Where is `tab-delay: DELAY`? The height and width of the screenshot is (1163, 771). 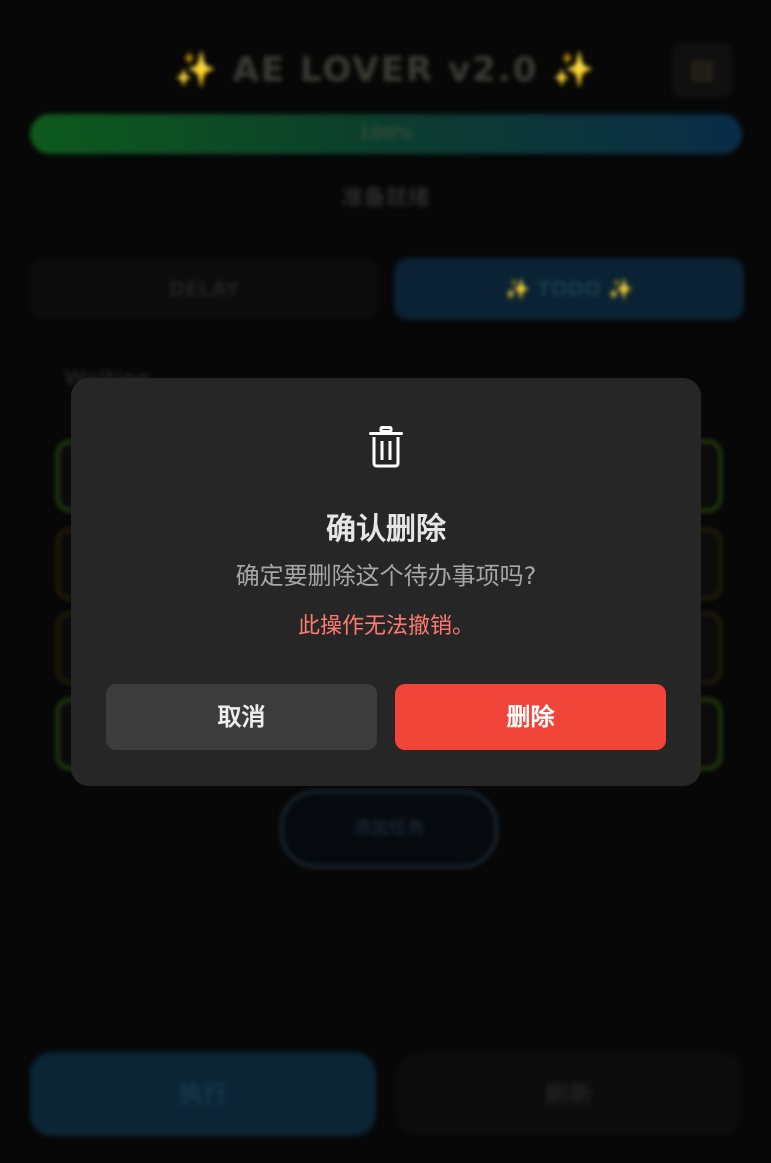
tab-delay: DELAY is located at coordinates (204, 289).